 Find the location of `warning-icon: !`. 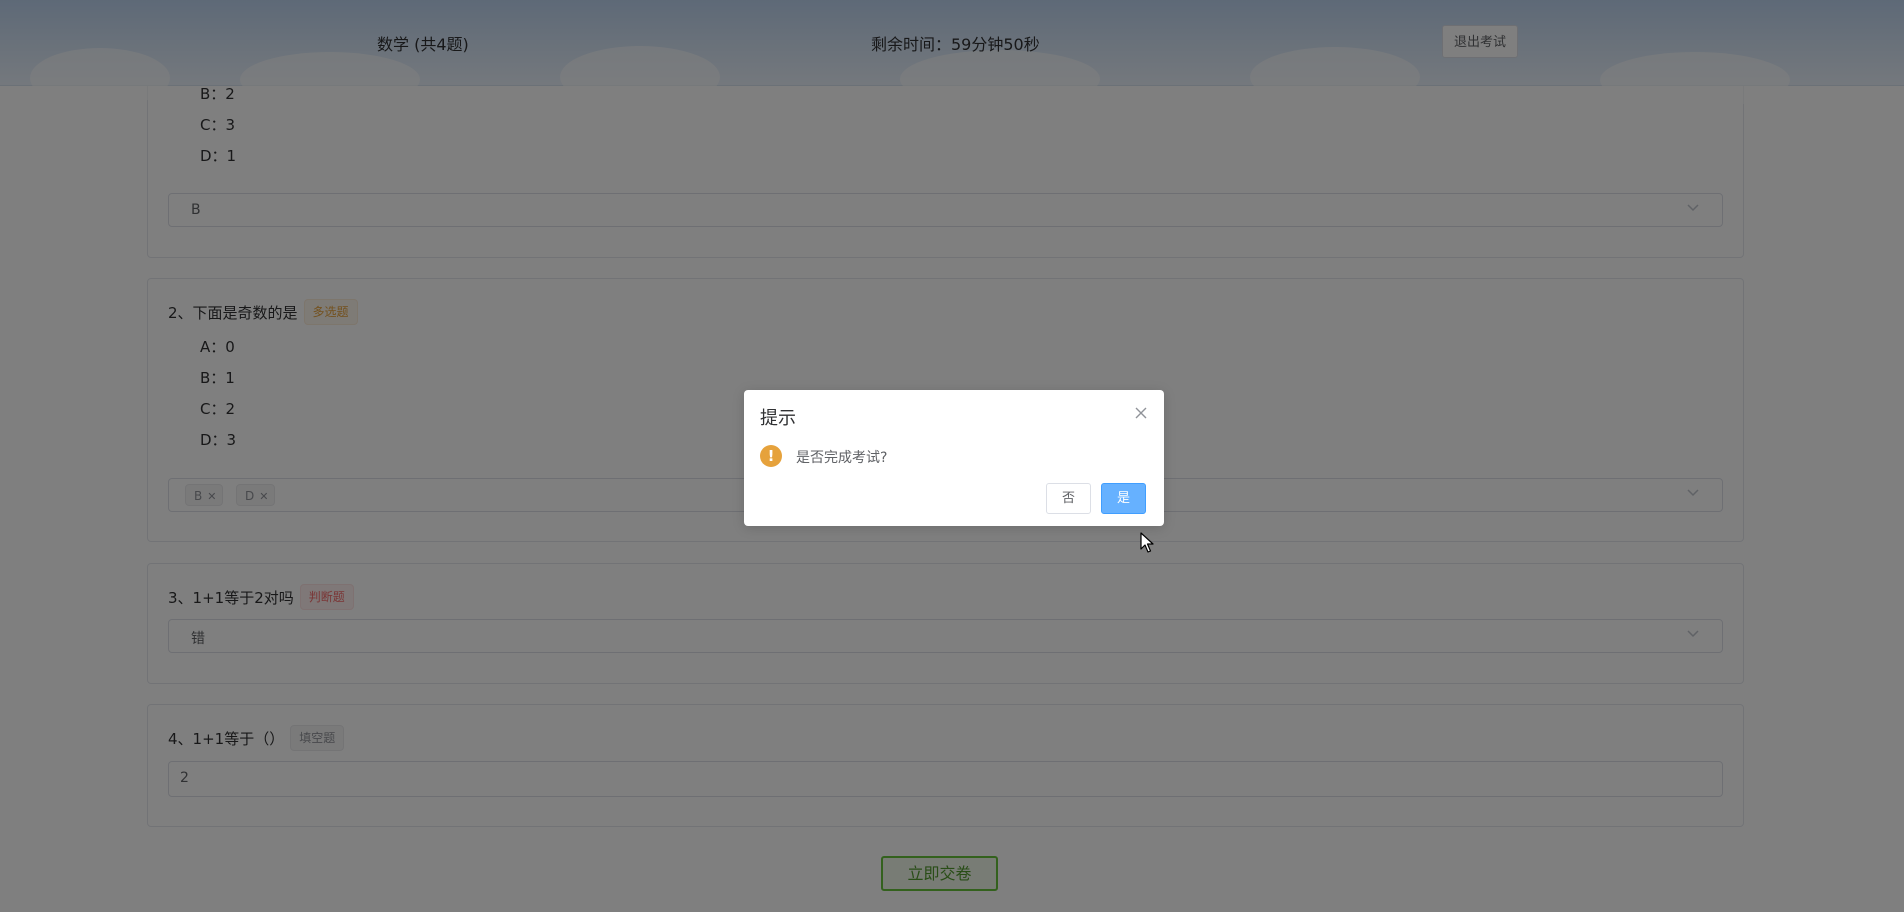

warning-icon: ! is located at coordinates (771, 456).